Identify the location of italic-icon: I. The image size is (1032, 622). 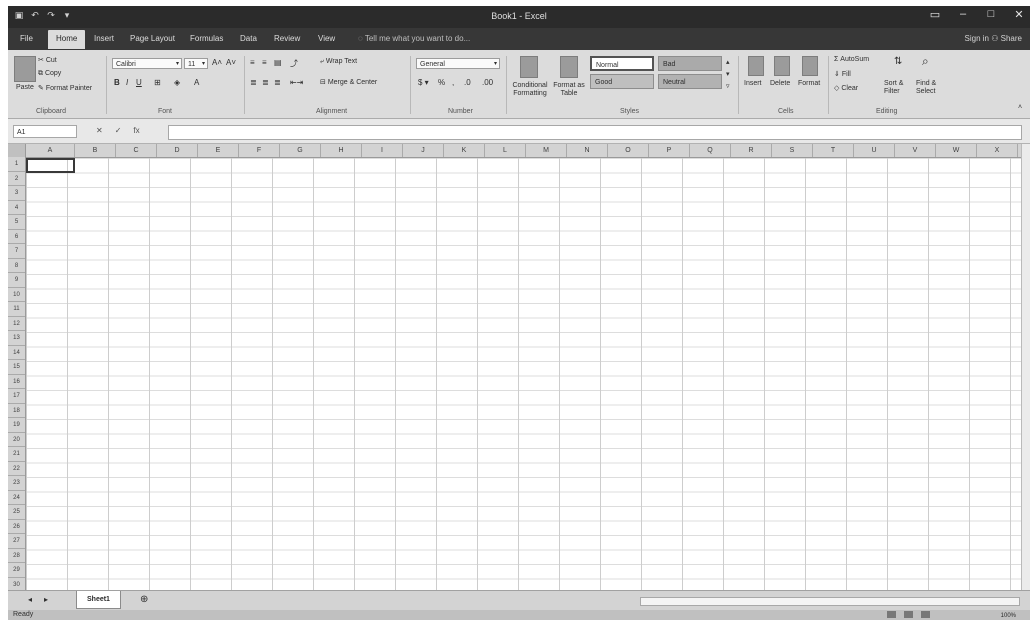
(127, 82).